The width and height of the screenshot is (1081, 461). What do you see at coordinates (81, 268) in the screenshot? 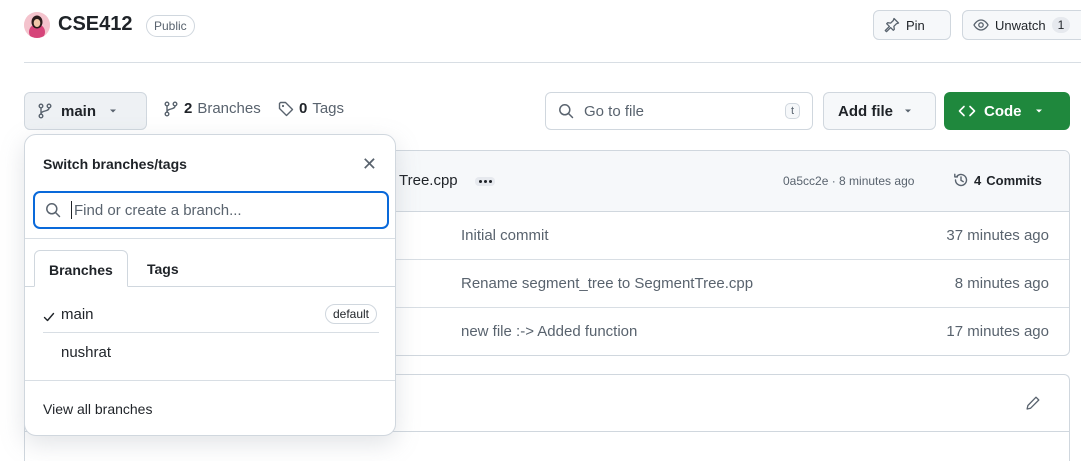
I see `tab-branches: Branches` at bounding box center [81, 268].